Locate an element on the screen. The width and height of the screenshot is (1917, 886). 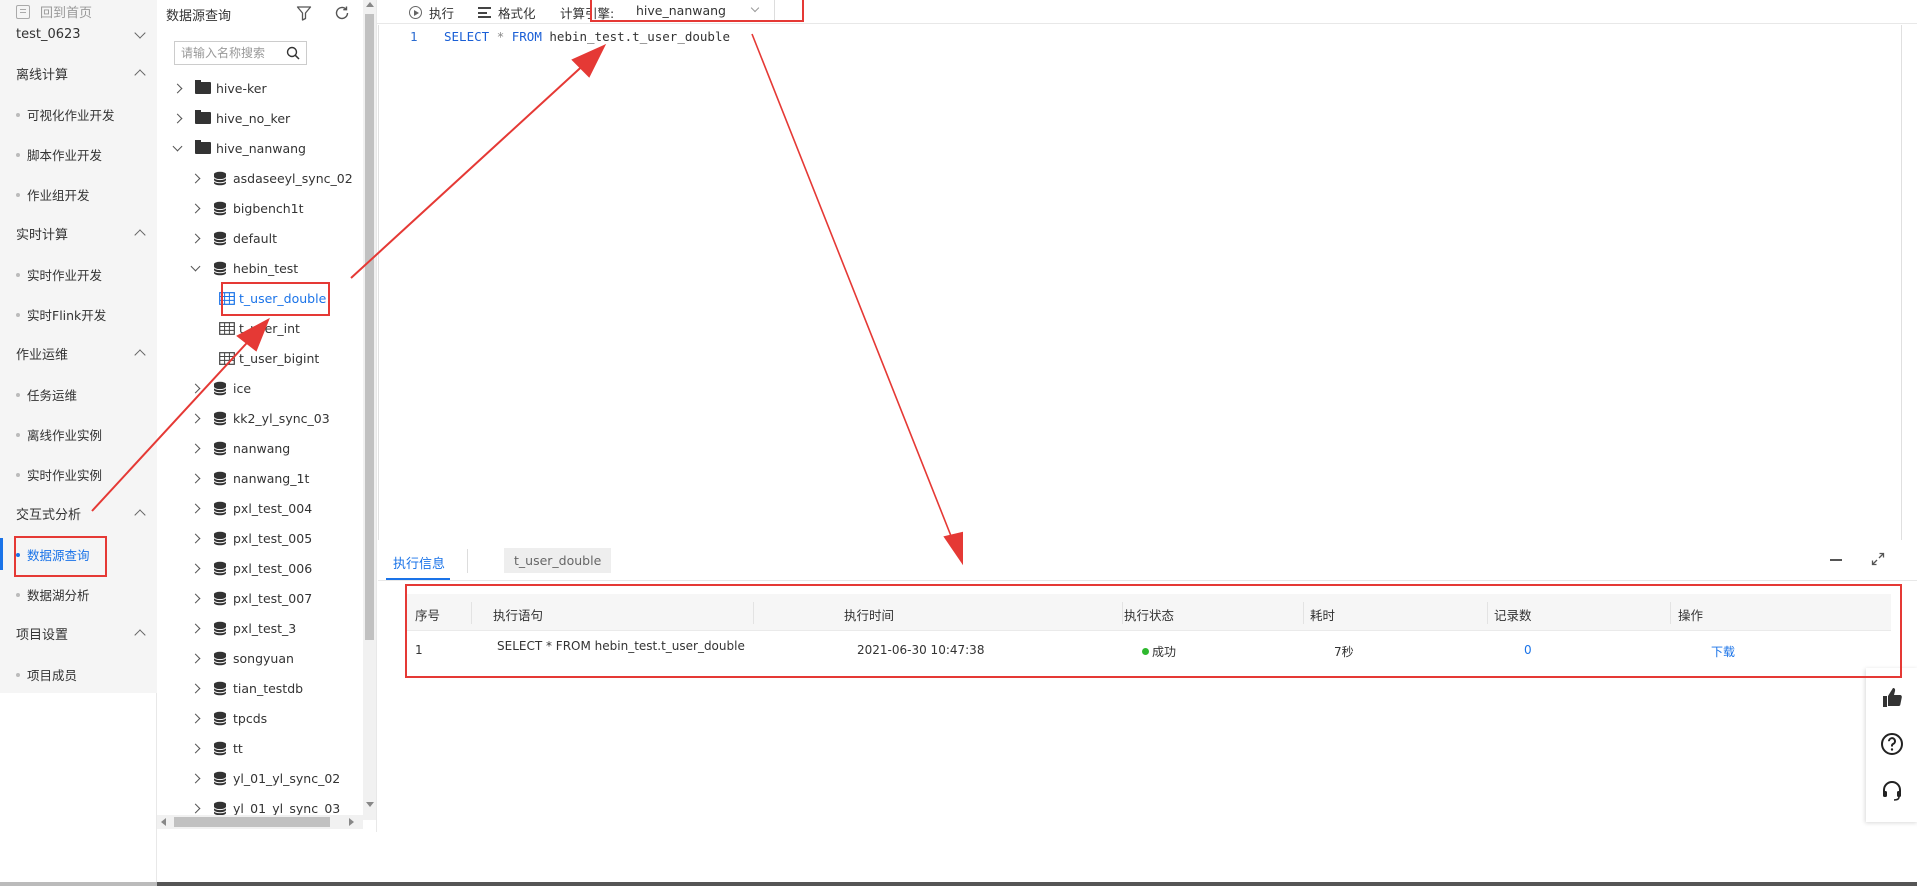
nav-section-title: 交互式分析 is located at coordinates (49, 515).